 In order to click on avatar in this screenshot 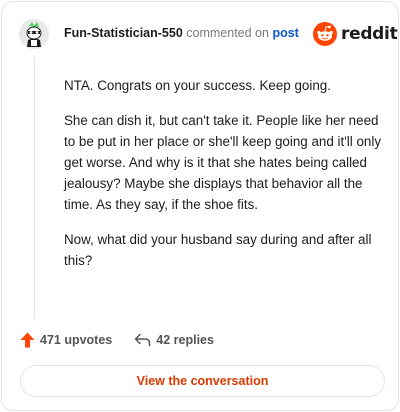, I will do `click(34, 34)`.